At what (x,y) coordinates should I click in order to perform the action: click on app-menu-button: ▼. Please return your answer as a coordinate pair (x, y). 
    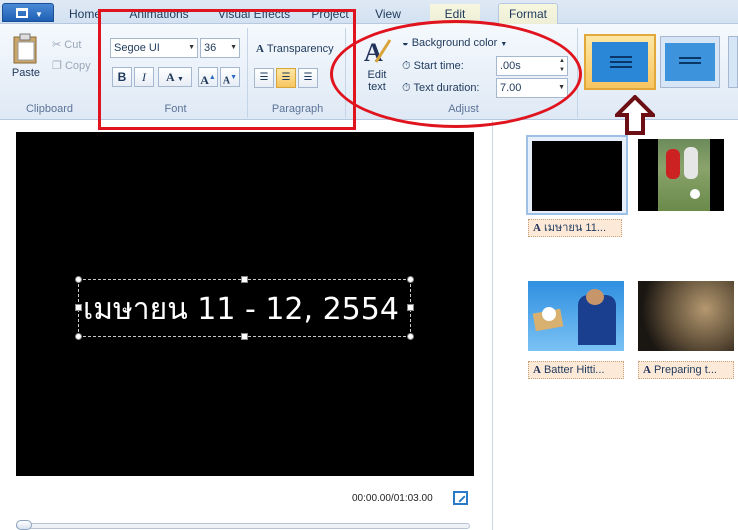
    Looking at the image, I should click on (28, 12).